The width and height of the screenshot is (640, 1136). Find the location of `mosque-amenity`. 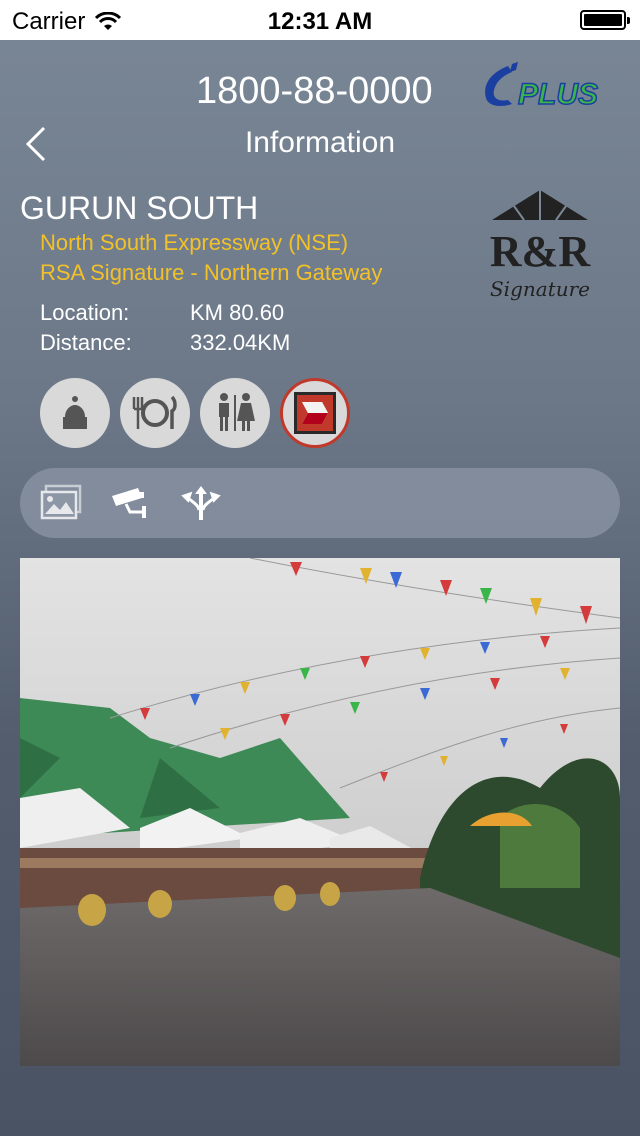

mosque-amenity is located at coordinates (75, 413).